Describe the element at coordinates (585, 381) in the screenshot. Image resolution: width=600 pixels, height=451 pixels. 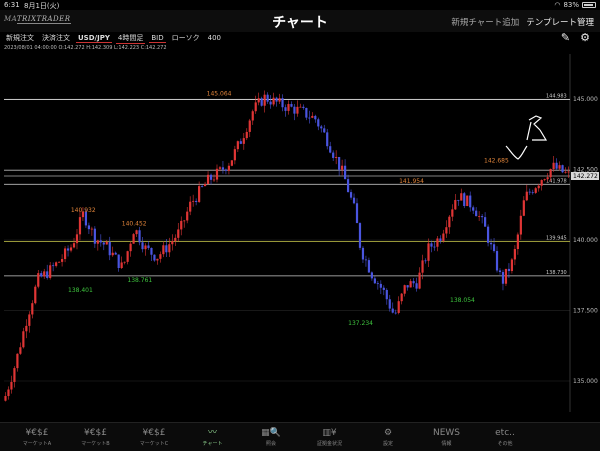
I see `y-tick-label: 135.000` at that location.